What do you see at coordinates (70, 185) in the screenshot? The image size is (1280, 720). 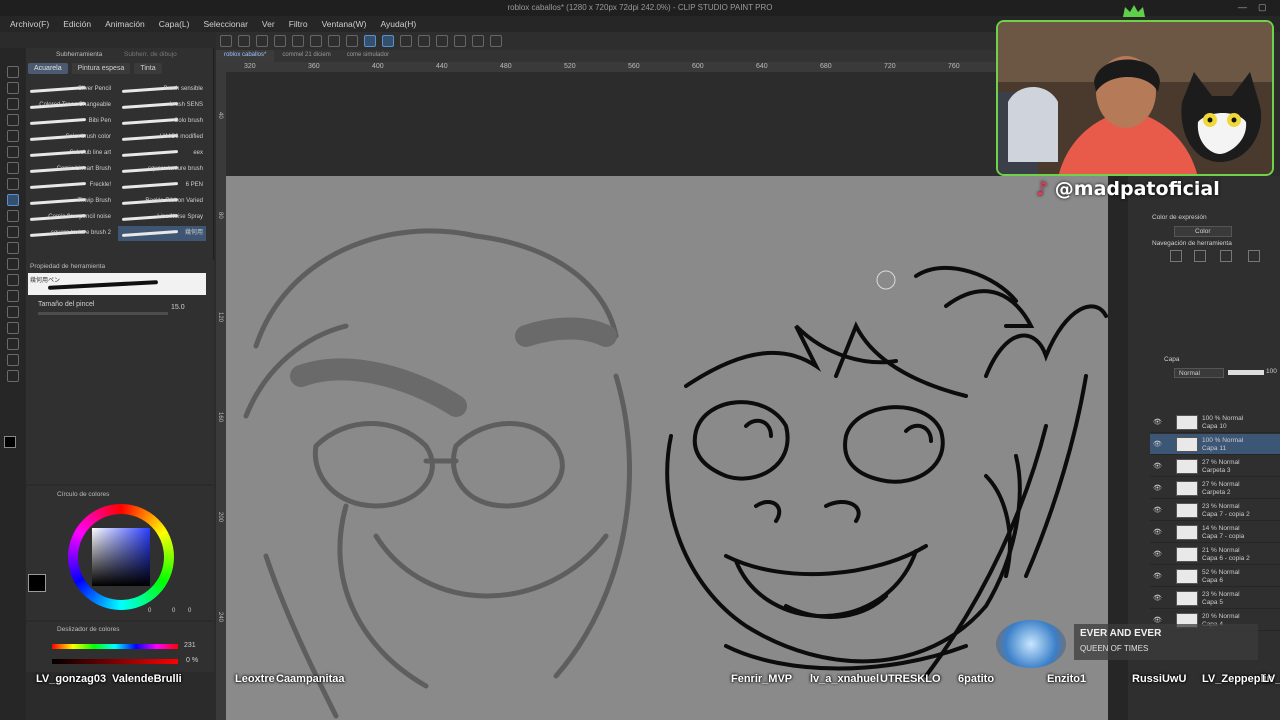 I see `brush-item-left: Freckle!` at bounding box center [70, 185].